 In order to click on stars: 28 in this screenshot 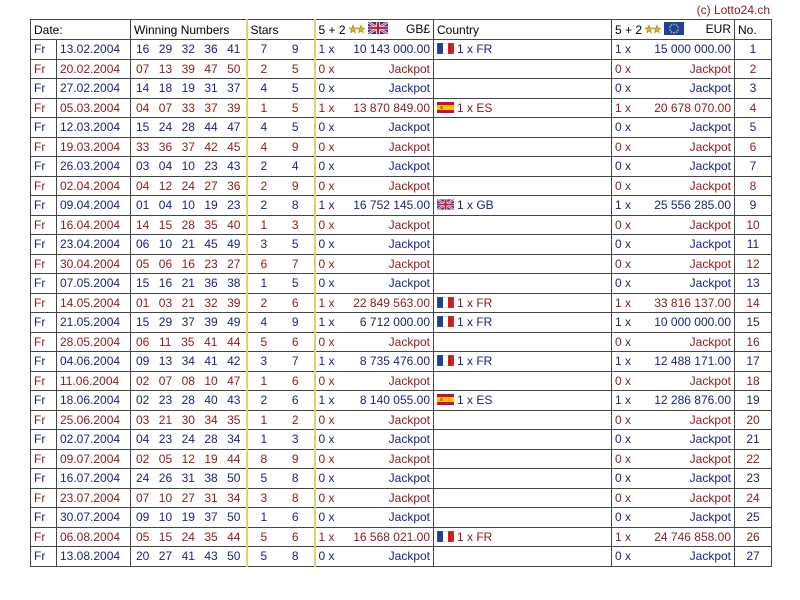, I will do `click(280, 205)`.